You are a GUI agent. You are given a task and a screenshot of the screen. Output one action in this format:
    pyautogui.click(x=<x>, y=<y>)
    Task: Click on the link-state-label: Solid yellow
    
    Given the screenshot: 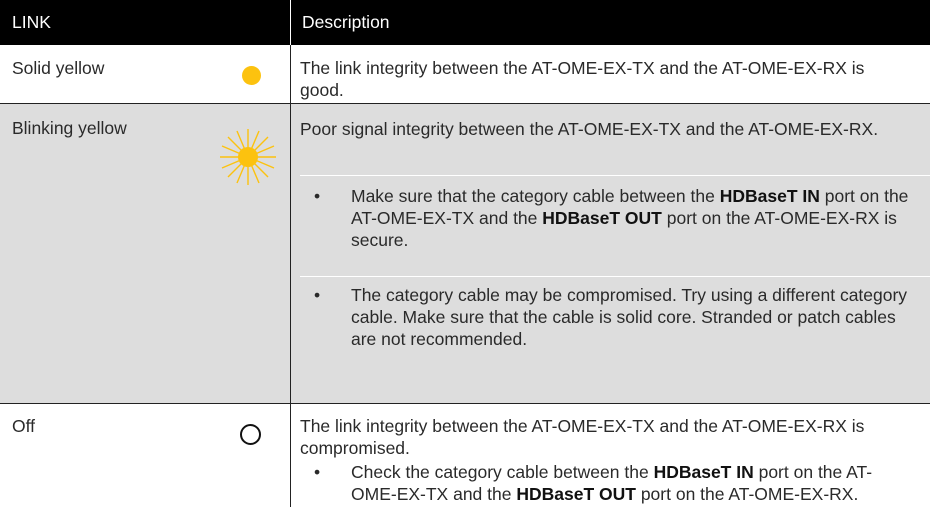 What is the action you would take?
    pyautogui.click(x=58, y=68)
    